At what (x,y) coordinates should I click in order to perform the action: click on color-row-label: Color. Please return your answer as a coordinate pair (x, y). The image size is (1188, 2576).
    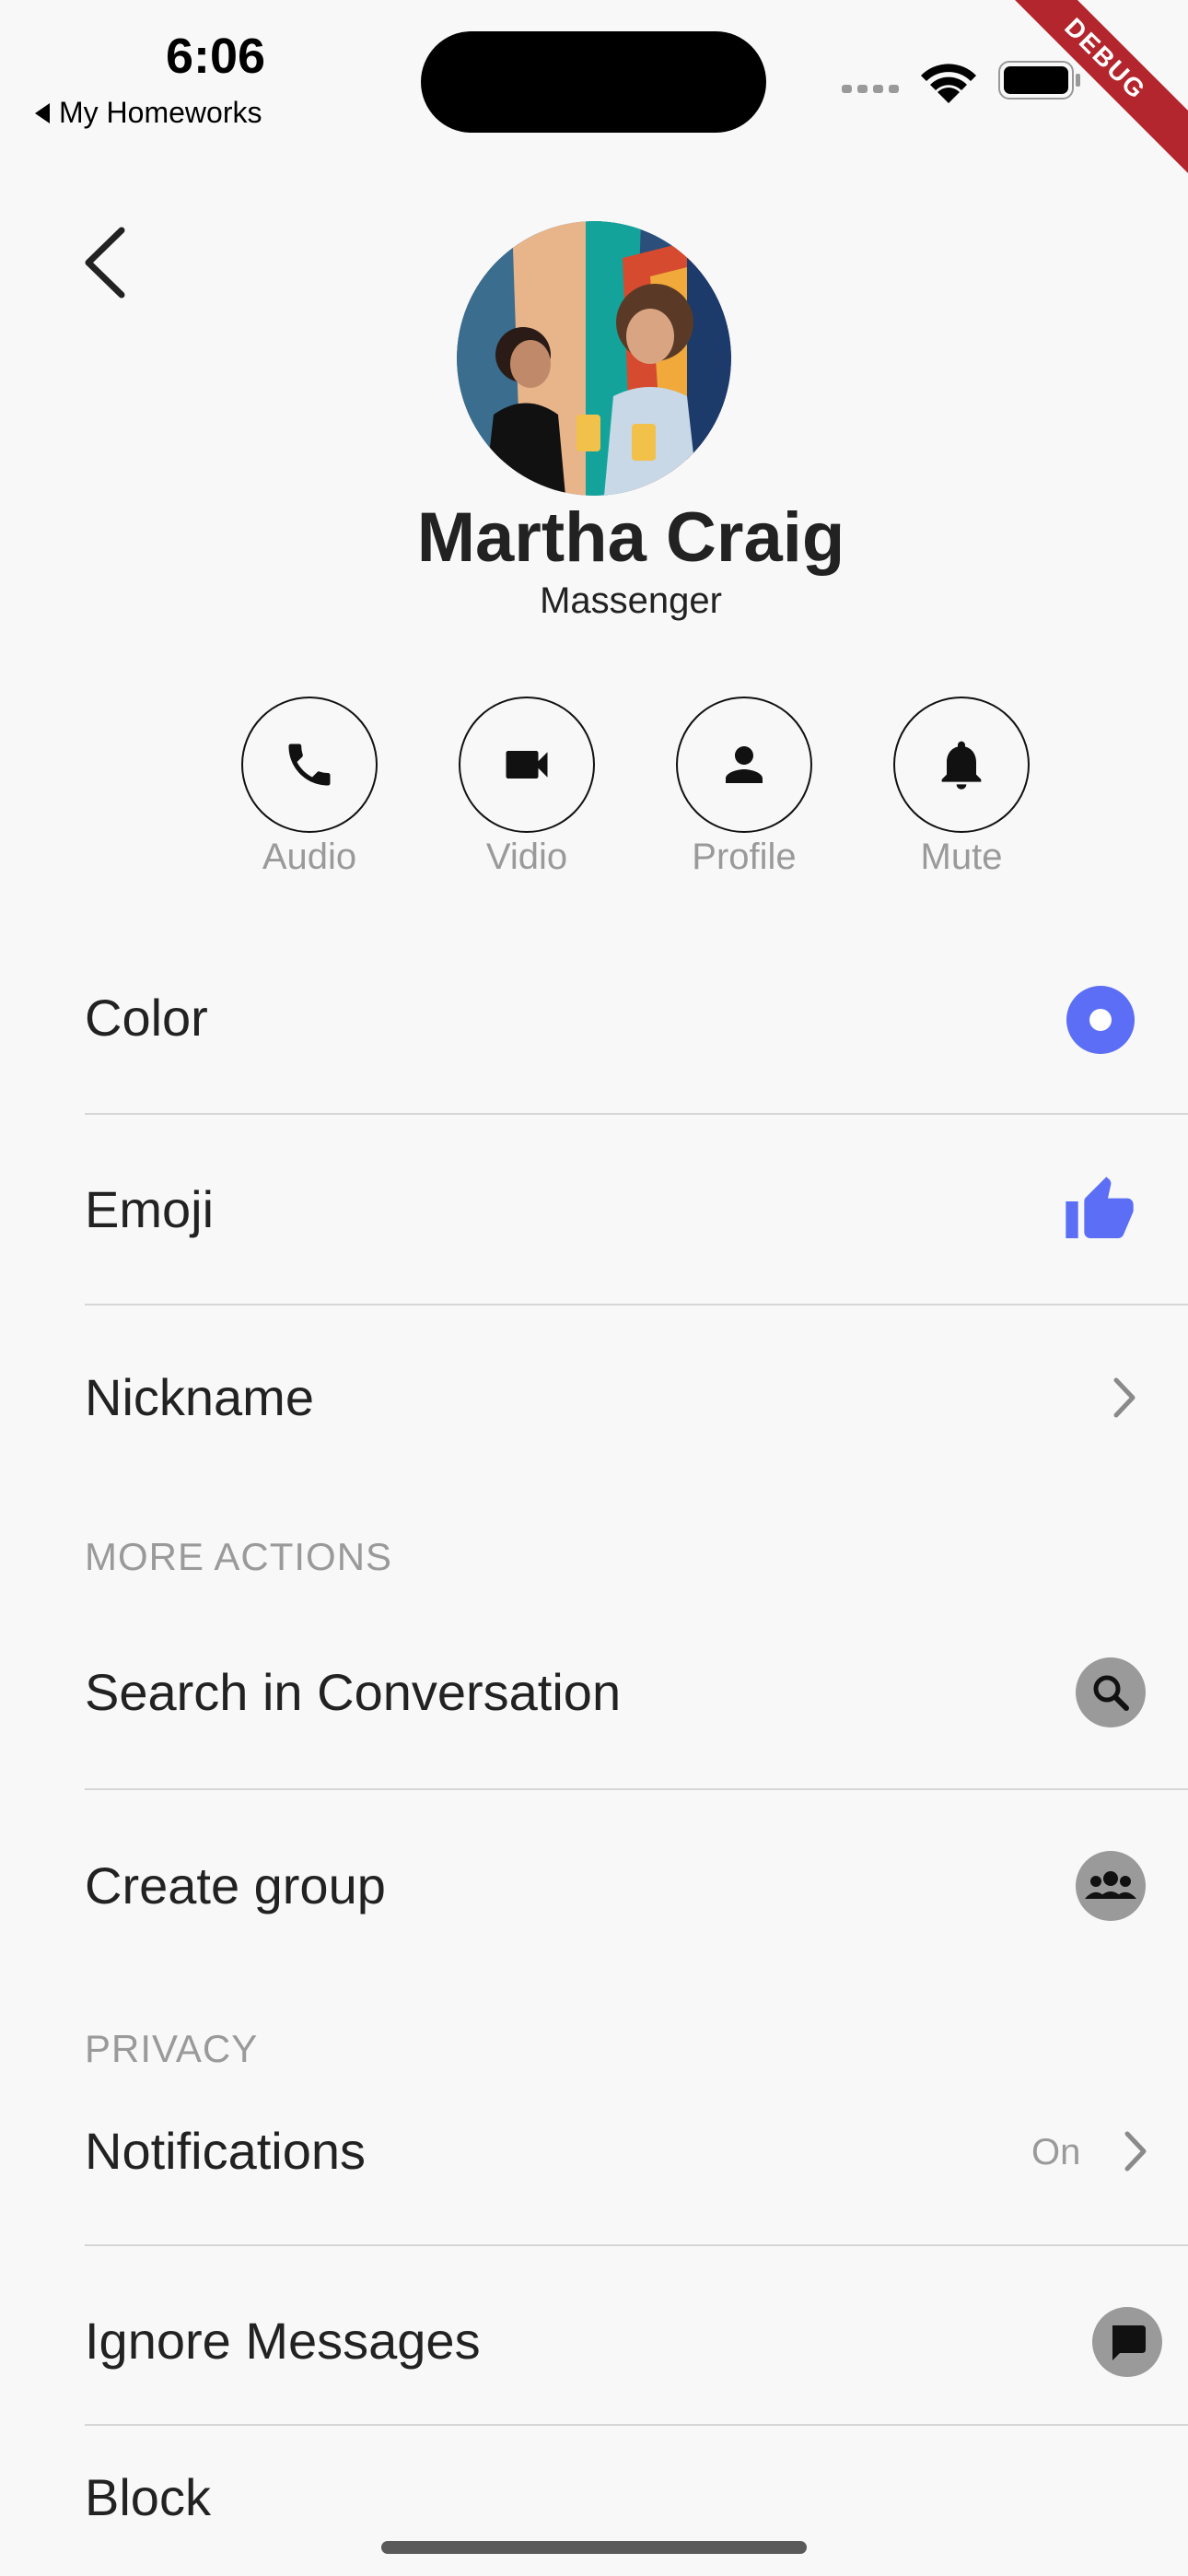
    Looking at the image, I should click on (146, 1018).